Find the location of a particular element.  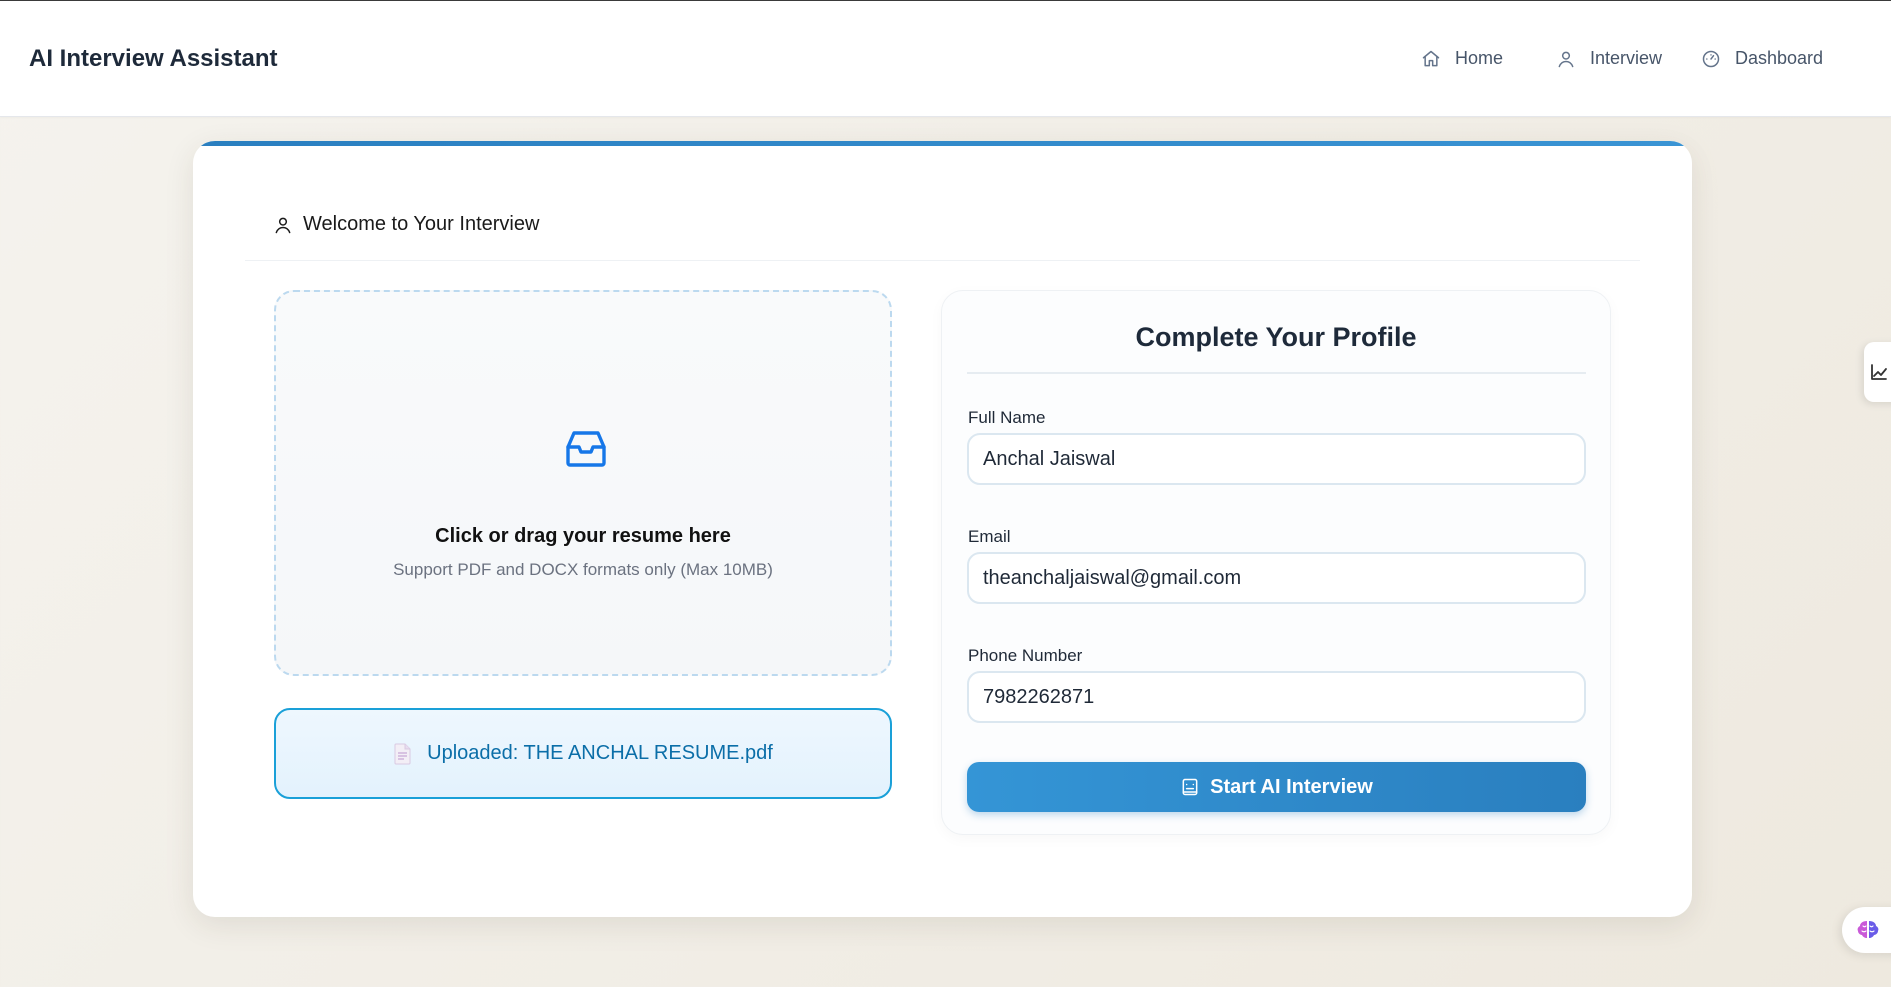

nav-home-label: Home is located at coordinates (1479, 58).